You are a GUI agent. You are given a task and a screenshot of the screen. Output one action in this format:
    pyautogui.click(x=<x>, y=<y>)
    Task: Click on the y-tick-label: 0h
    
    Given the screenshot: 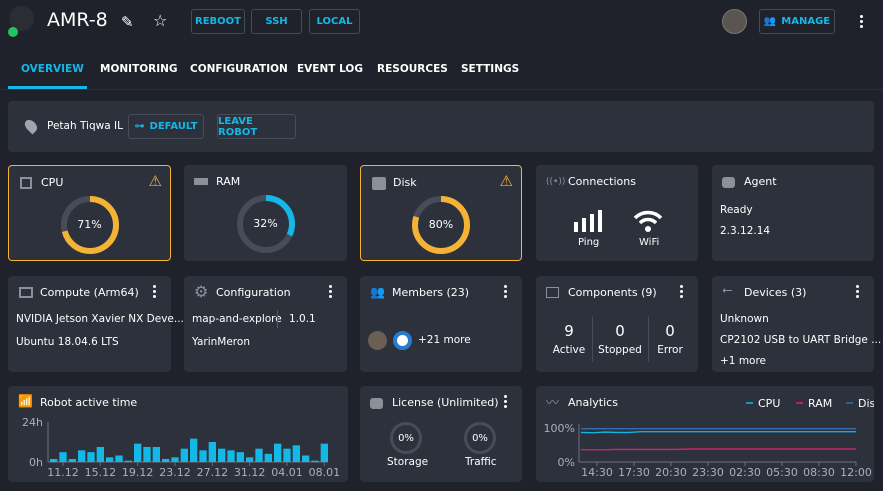 What is the action you would take?
    pyautogui.click(x=36, y=462)
    